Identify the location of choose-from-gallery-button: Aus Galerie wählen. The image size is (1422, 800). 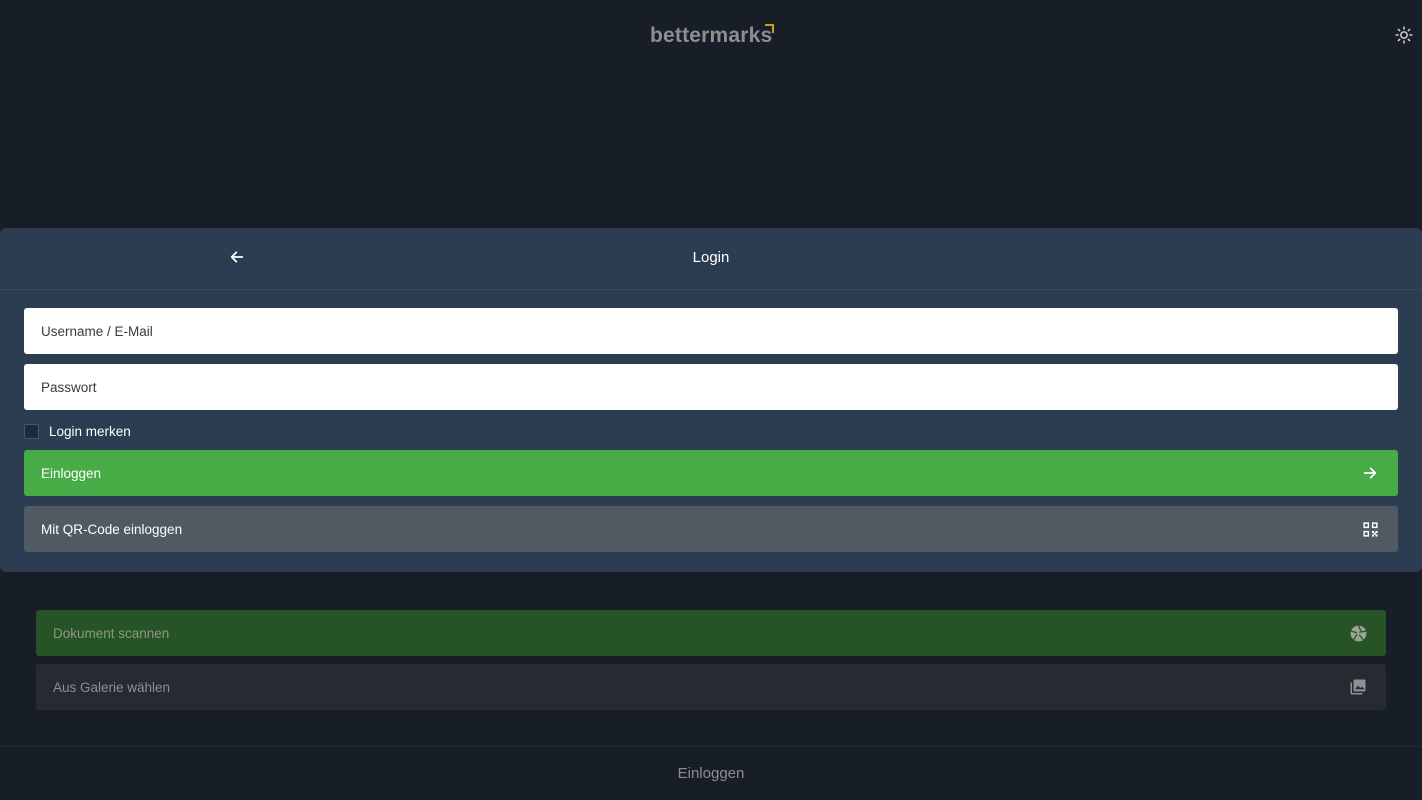
(711, 687).